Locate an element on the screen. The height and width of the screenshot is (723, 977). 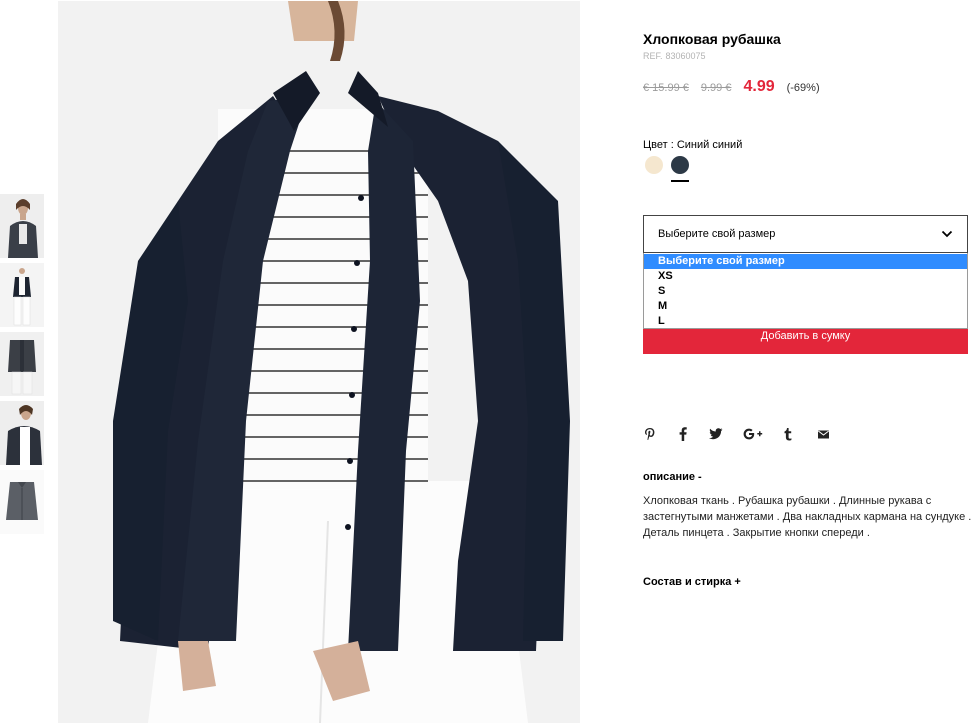
size-select-value: Выберите свой размер is located at coordinates (717, 234).